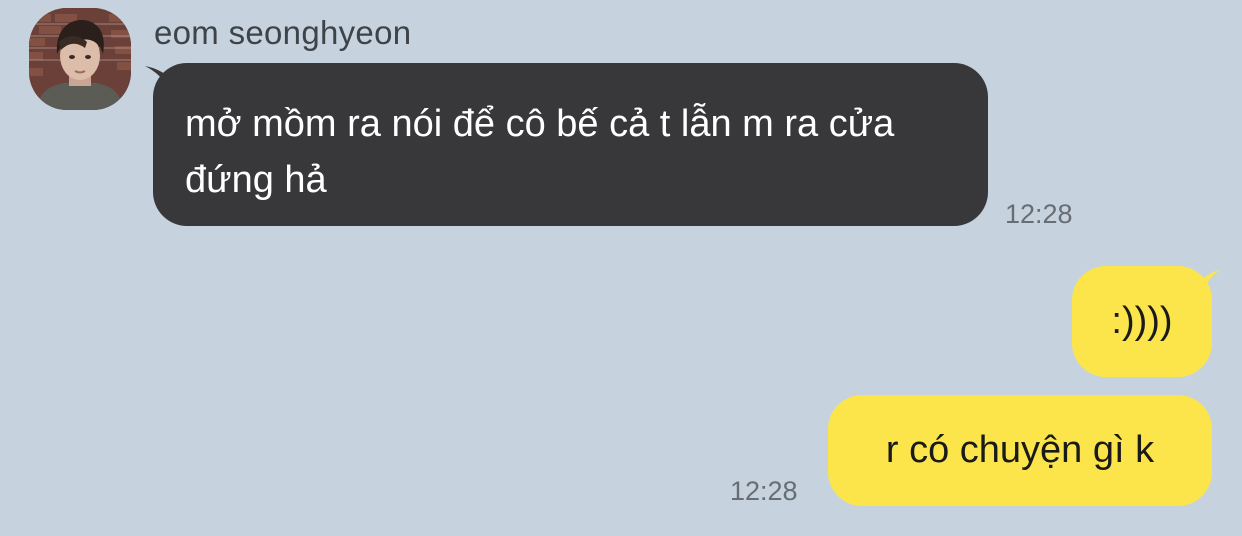 This screenshot has height=536, width=1242. I want to click on outgoing-message-text: :)))), so click(1142, 321).